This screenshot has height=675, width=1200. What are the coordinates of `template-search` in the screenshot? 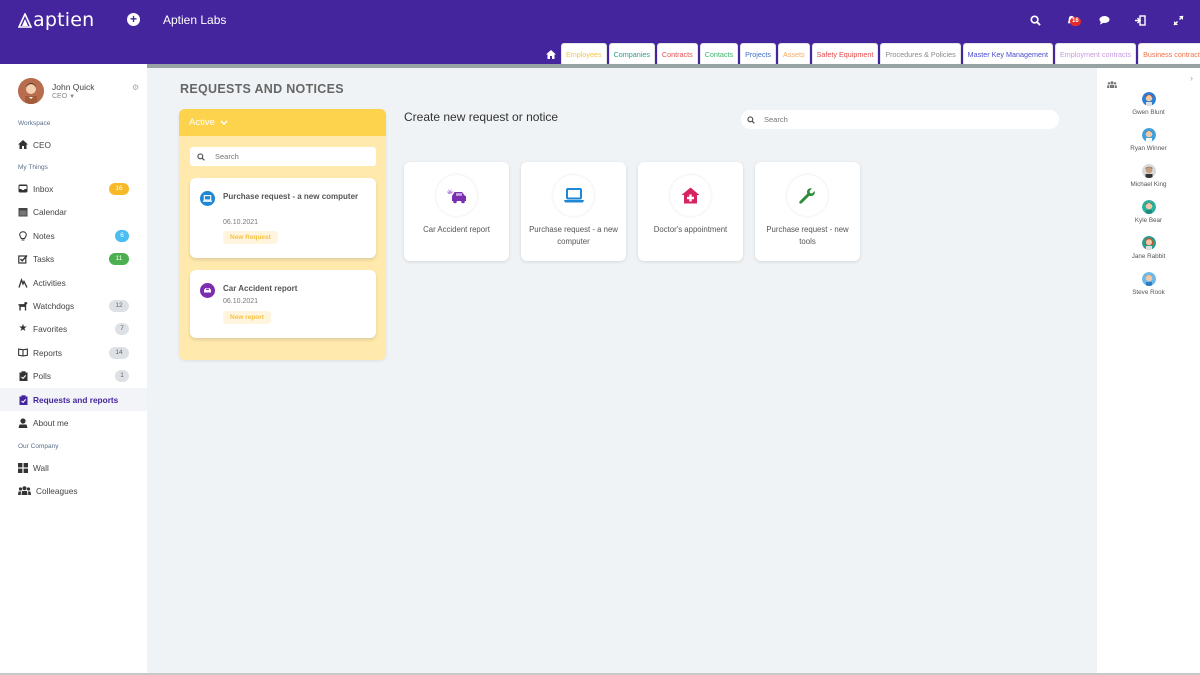 It's located at (900, 119).